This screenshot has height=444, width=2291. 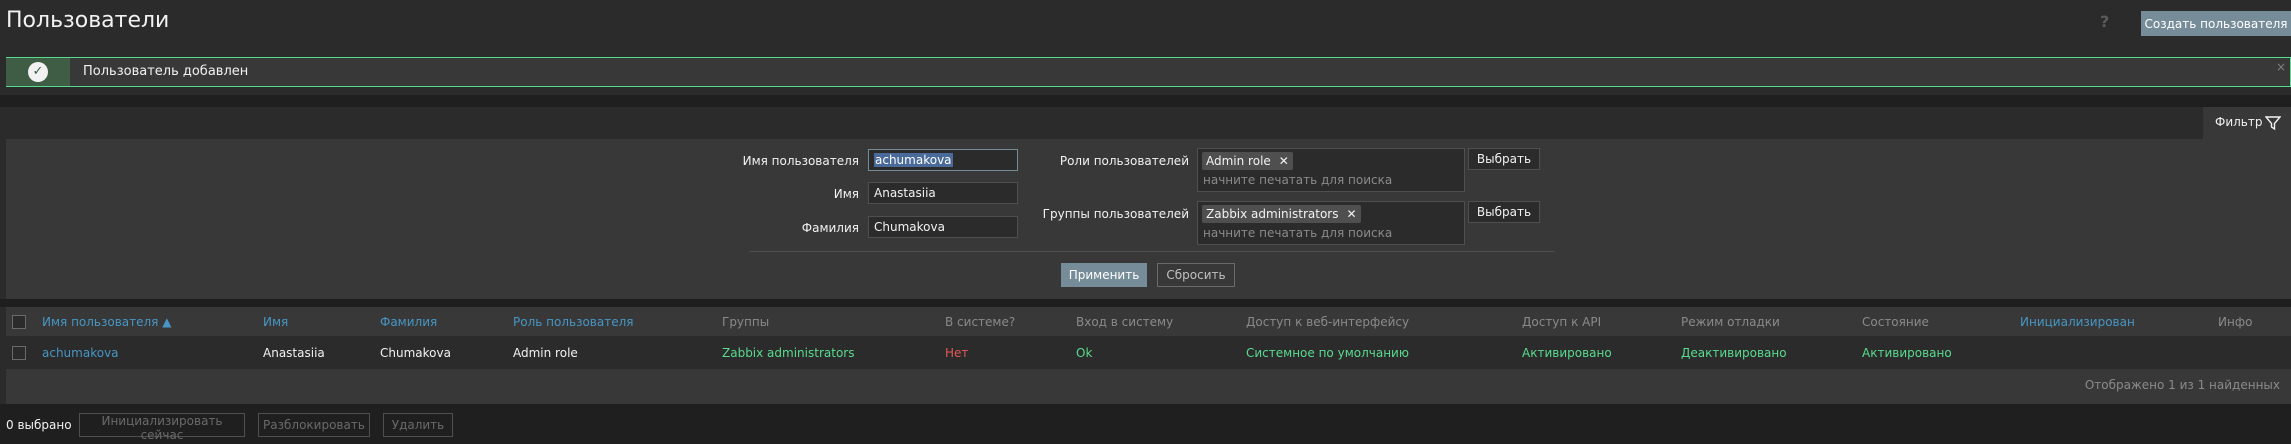 What do you see at coordinates (1152, 251) in the screenshot?
I see `filter-divider` at bounding box center [1152, 251].